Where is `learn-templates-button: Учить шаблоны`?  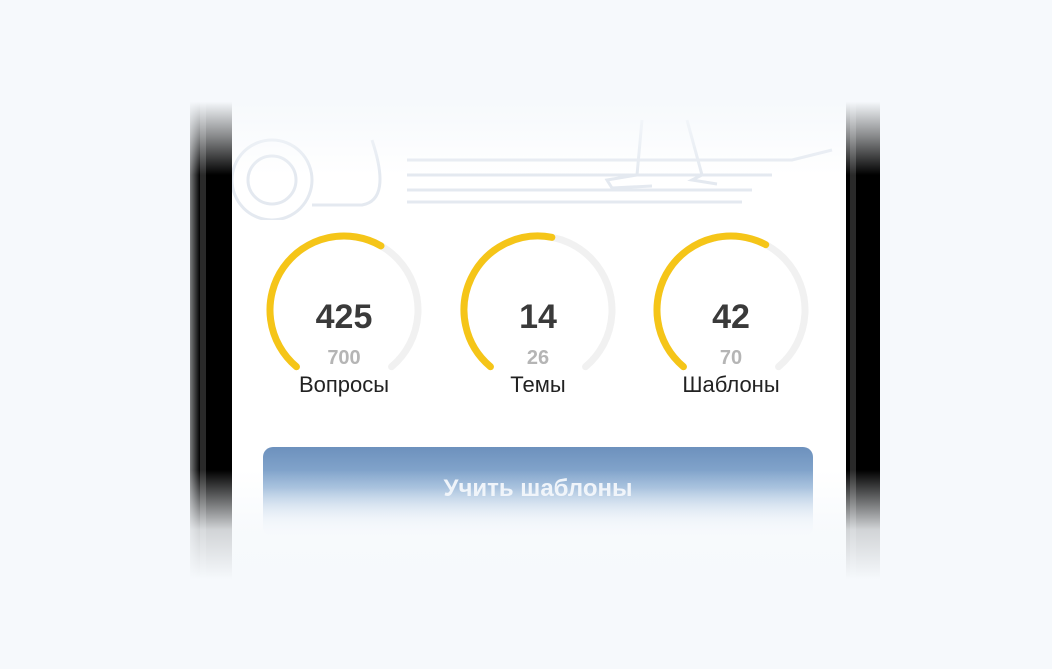 learn-templates-button: Учить шаблоны is located at coordinates (538, 492).